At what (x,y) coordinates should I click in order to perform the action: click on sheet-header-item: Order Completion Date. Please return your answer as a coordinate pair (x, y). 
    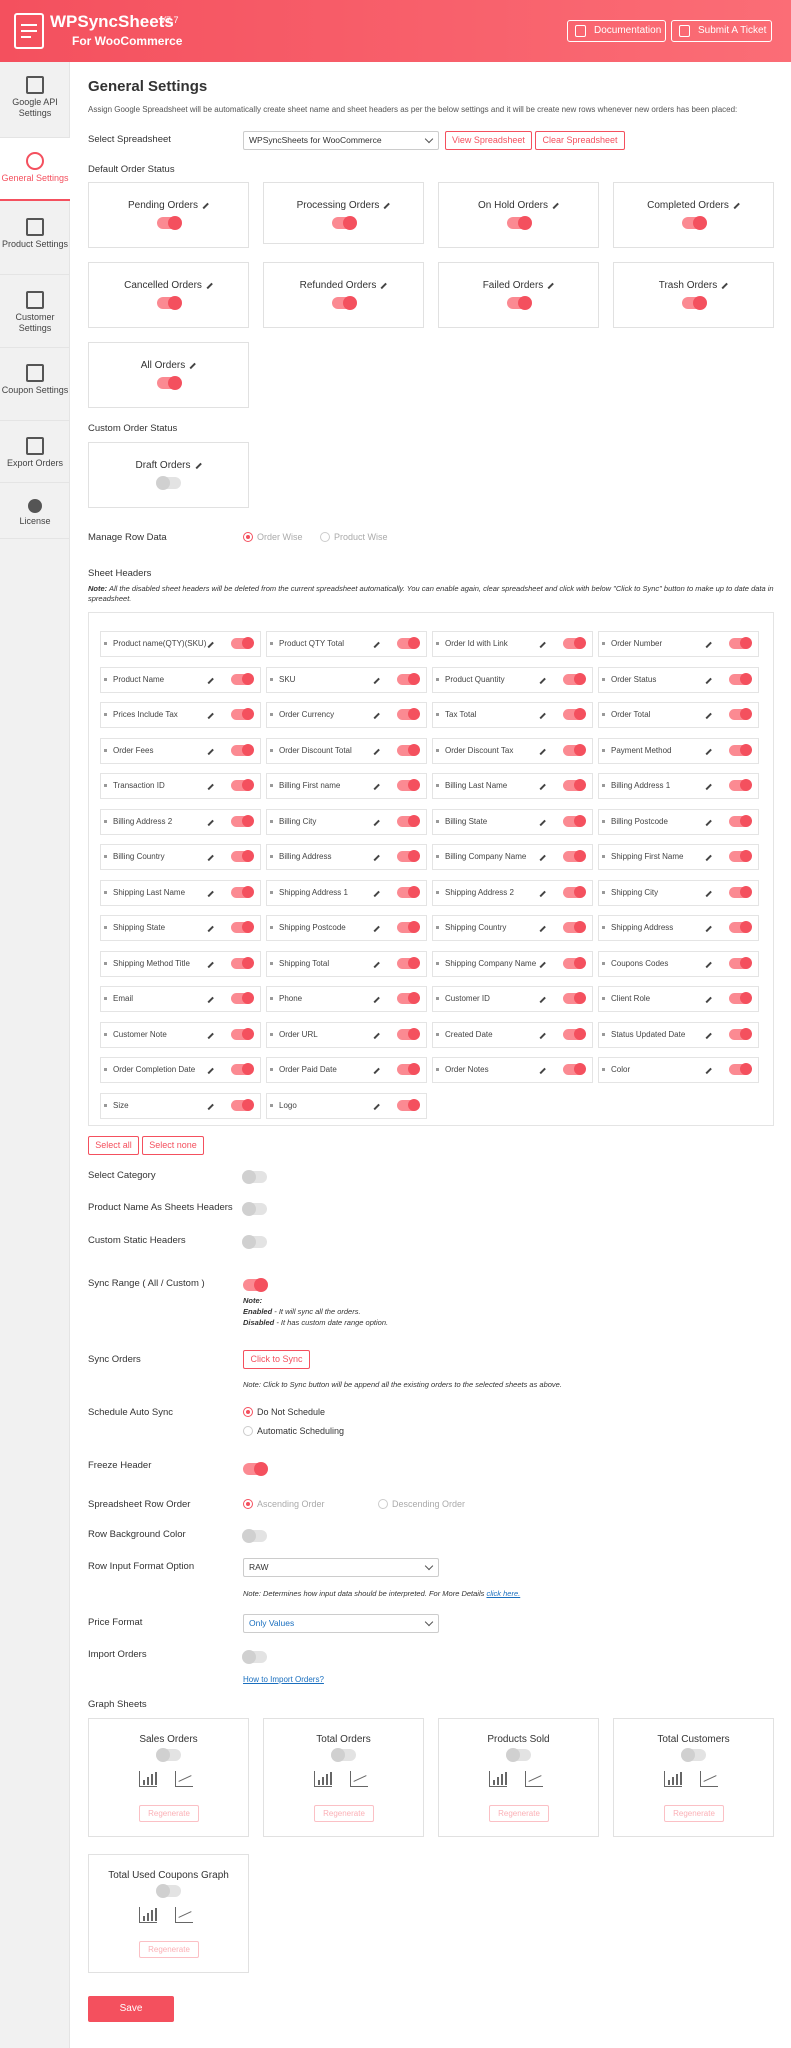
    Looking at the image, I should click on (180, 1070).